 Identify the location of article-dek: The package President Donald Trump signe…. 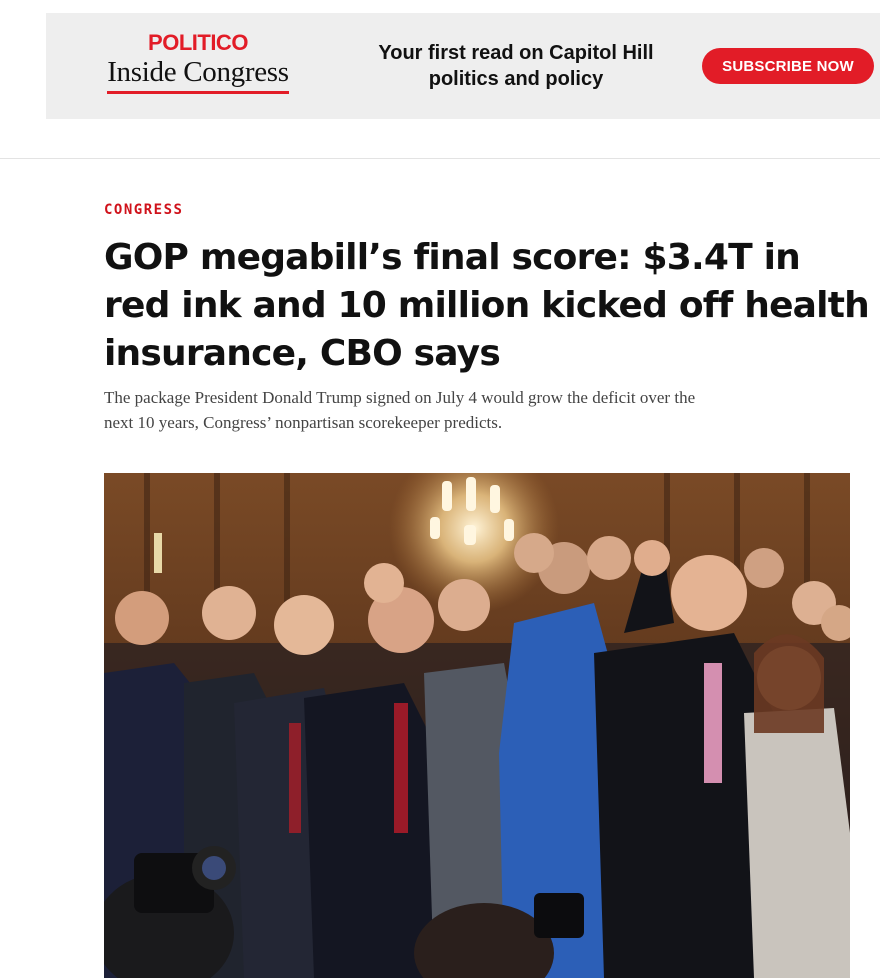
(474, 410).